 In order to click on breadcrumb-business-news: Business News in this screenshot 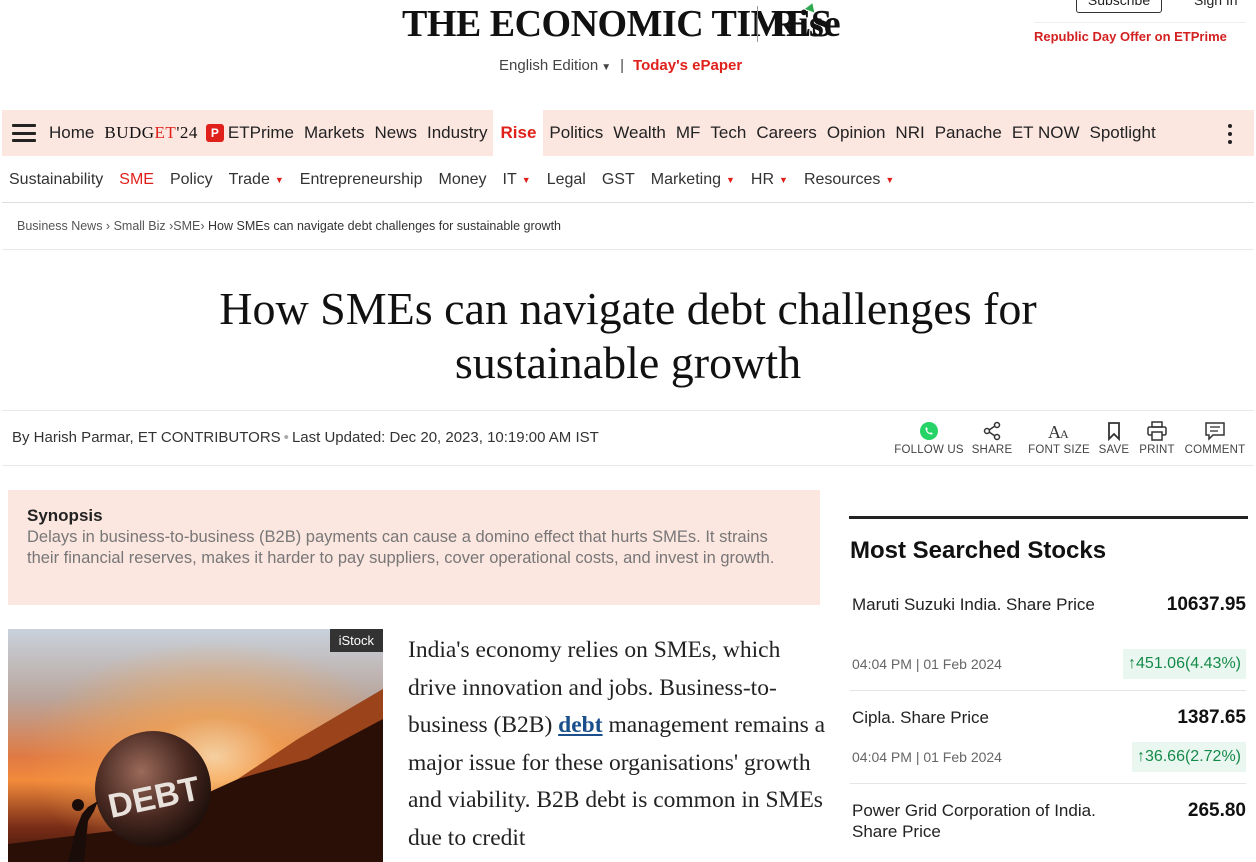, I will do `click(59, 226)`.